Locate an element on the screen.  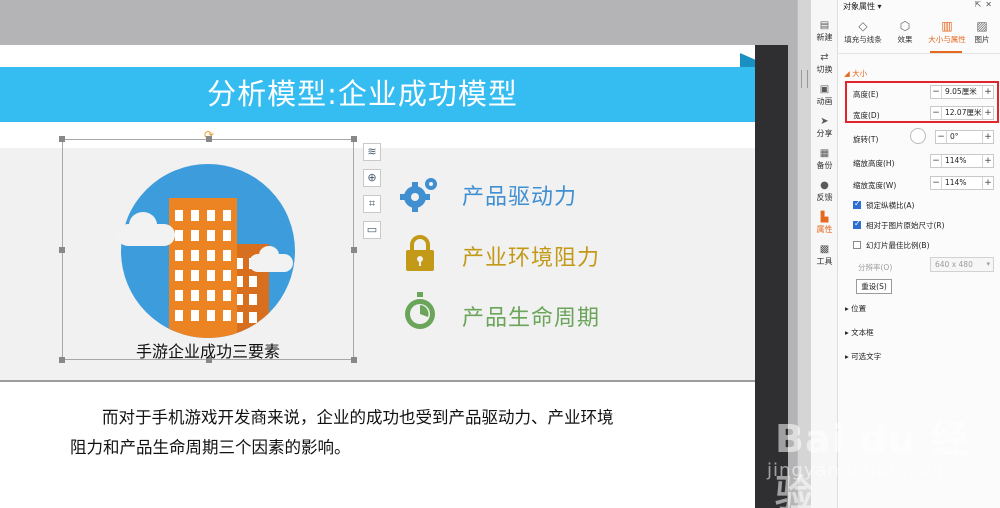
panel-title: 对象属性 ▾ is located at coordinates (862, 6).